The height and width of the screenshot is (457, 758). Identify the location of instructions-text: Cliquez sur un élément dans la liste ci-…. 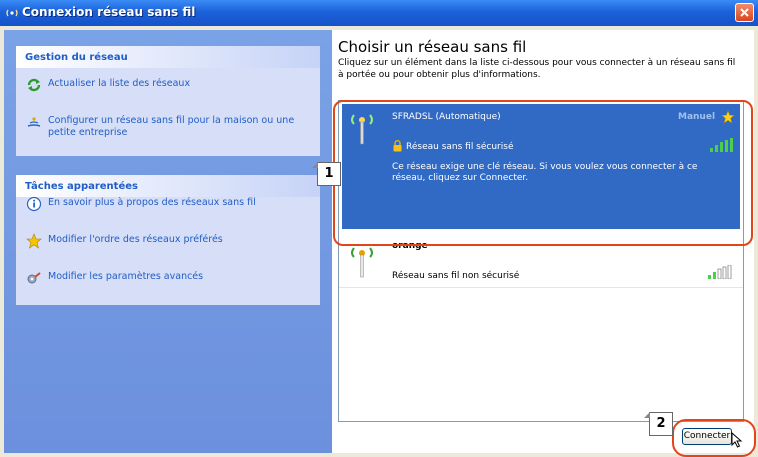
(537, 69).